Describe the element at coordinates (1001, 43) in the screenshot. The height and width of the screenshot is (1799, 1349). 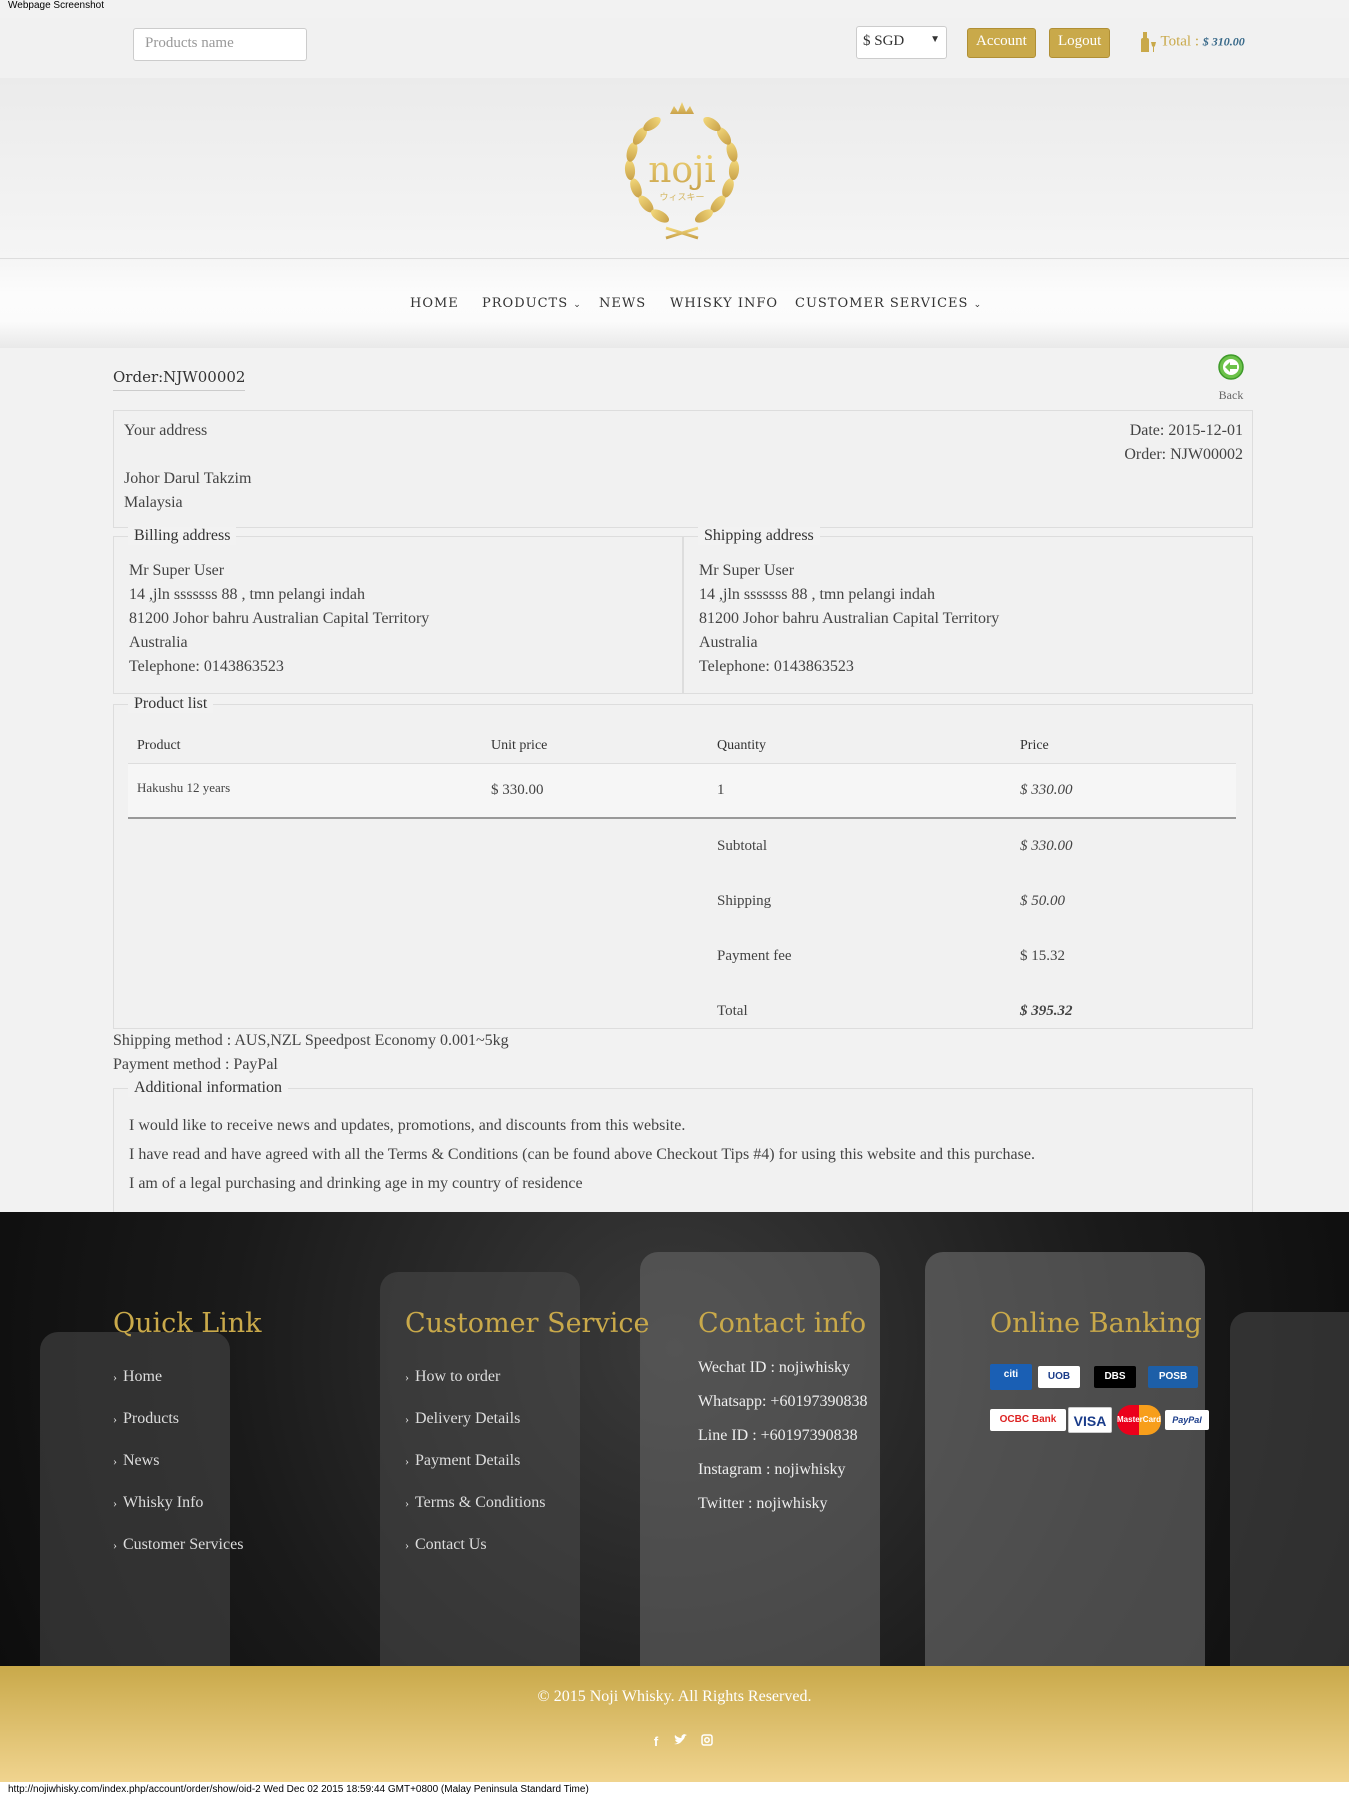
I see `account-button: Account` at that location.